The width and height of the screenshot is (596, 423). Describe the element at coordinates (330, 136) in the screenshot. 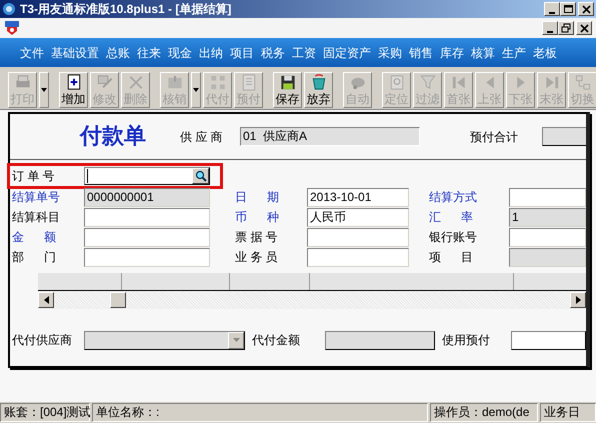

I see `supplier-field: 01 供应商A` at that location.